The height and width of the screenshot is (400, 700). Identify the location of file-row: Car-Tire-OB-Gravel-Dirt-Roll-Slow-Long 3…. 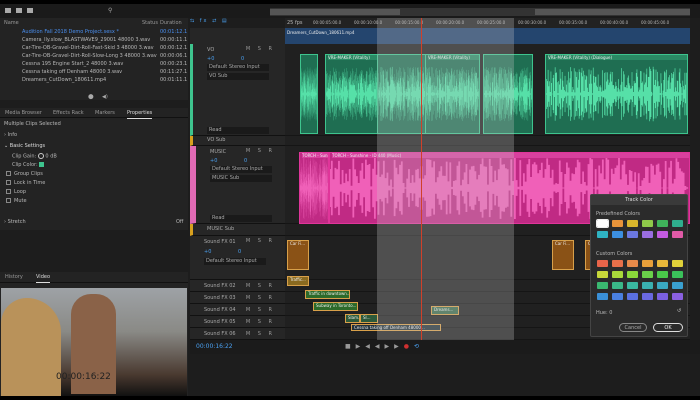
(94, 56).